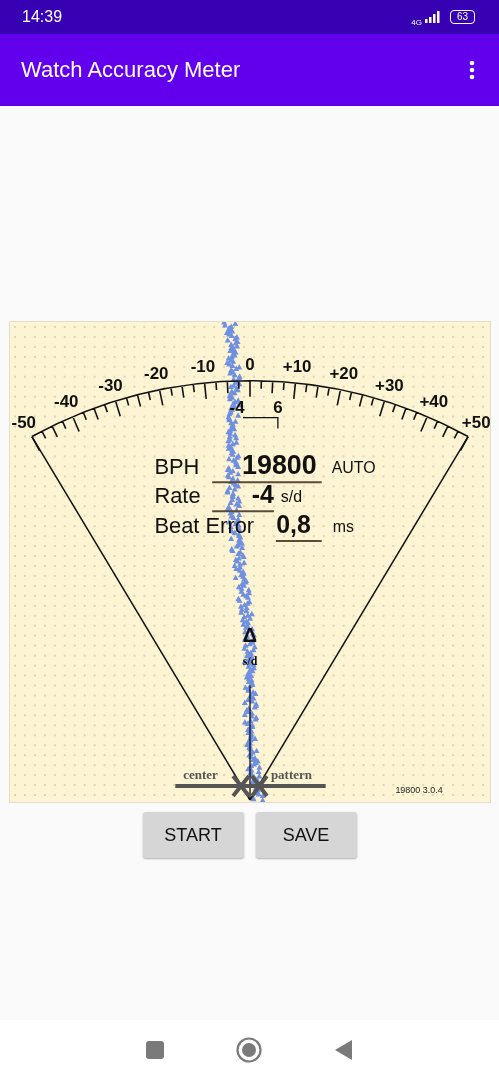 Image resolution: width=499 pixels, height=1080 pixels. Describe the element at coordinates (389, 385) in the screenshot. I see `scale-label: +30` at that location.